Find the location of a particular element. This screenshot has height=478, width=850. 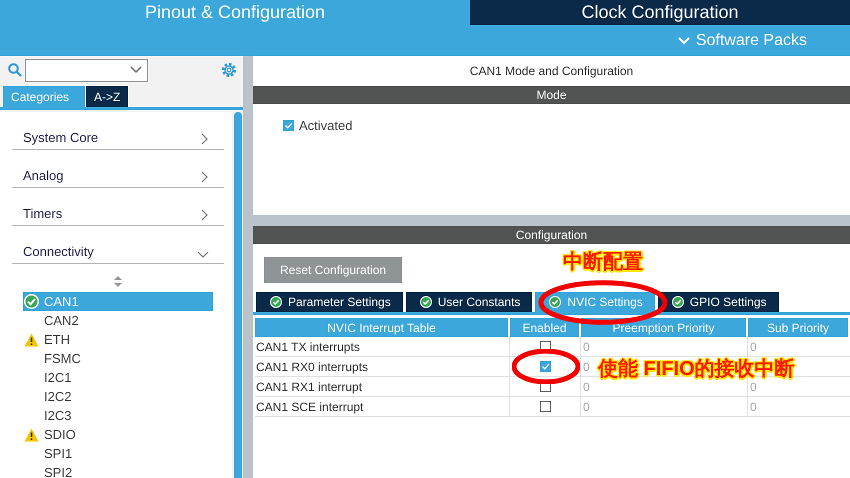

scrollbar is located at coordinates (238, 295).